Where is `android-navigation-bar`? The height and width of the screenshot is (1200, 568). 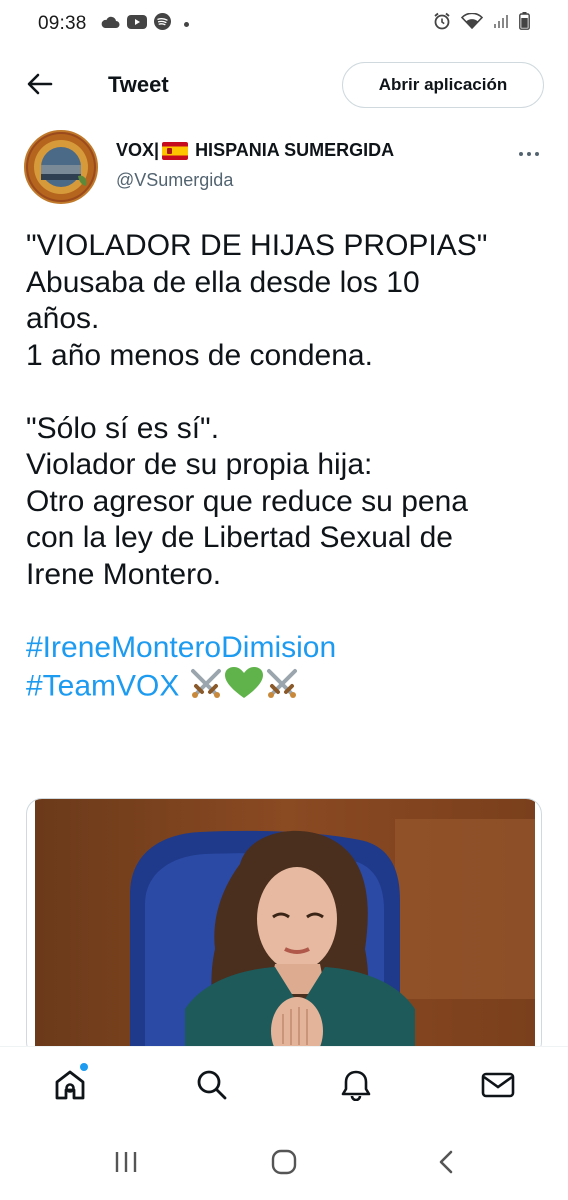 android-navigation-bar is located at coordinates (284, 1164).